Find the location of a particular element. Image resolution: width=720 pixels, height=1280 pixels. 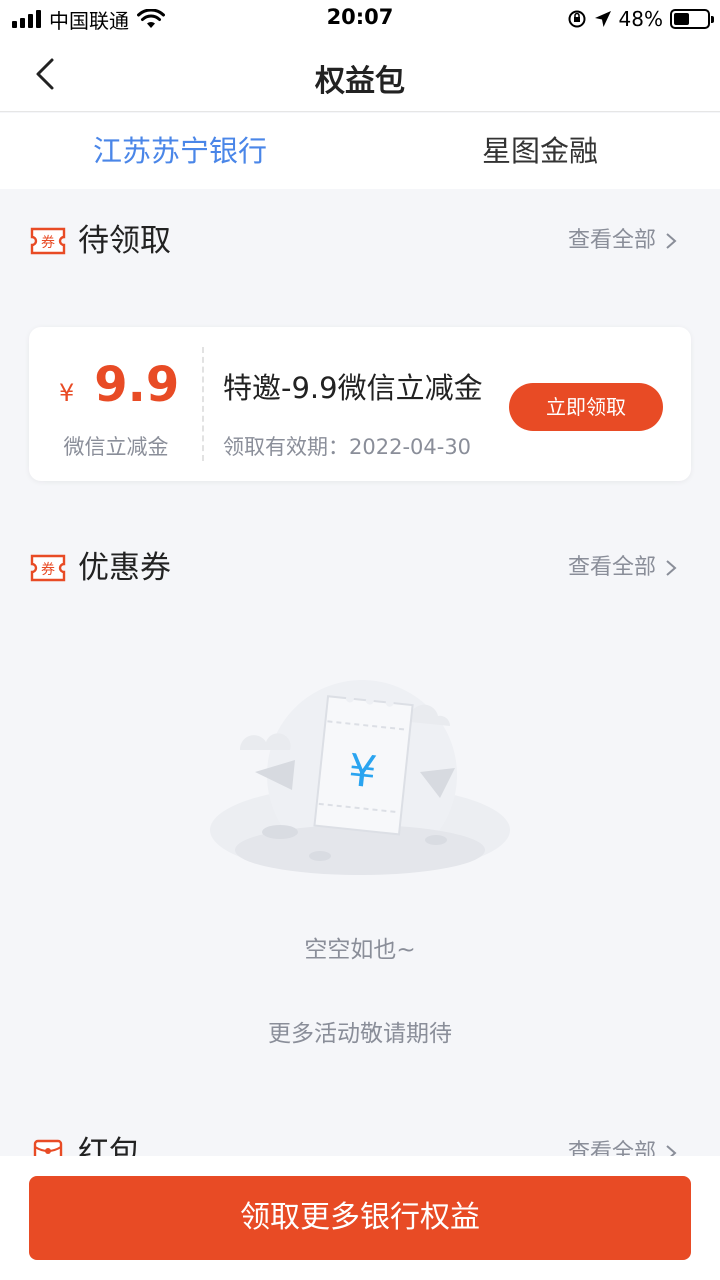

tab-xingtu-finance: 星图金融 is located at coordinates (540, 151).